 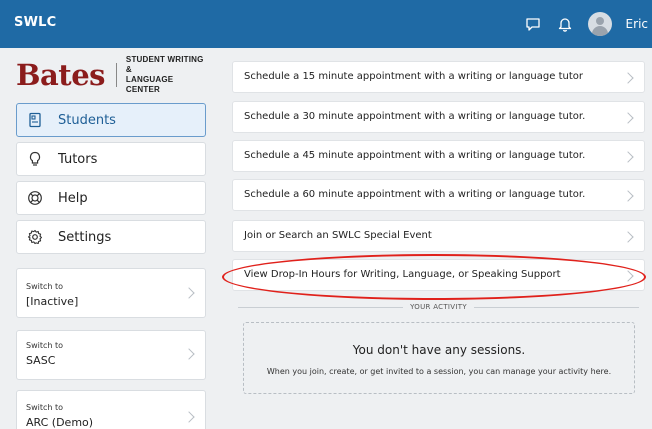 I want to click on sidebar-item-students: Students, so click(x=111, y=120).